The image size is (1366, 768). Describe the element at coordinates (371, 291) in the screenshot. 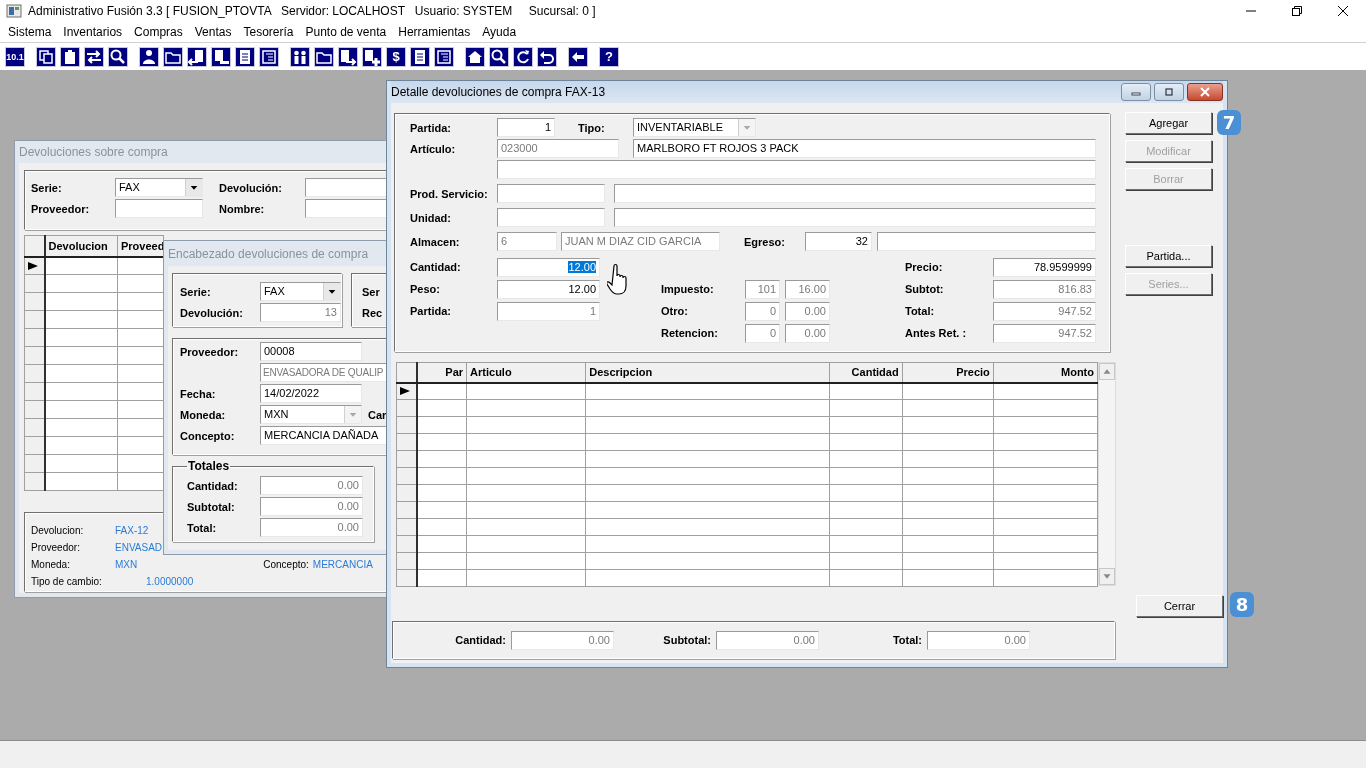

I see `field-label: Ser` at that location.